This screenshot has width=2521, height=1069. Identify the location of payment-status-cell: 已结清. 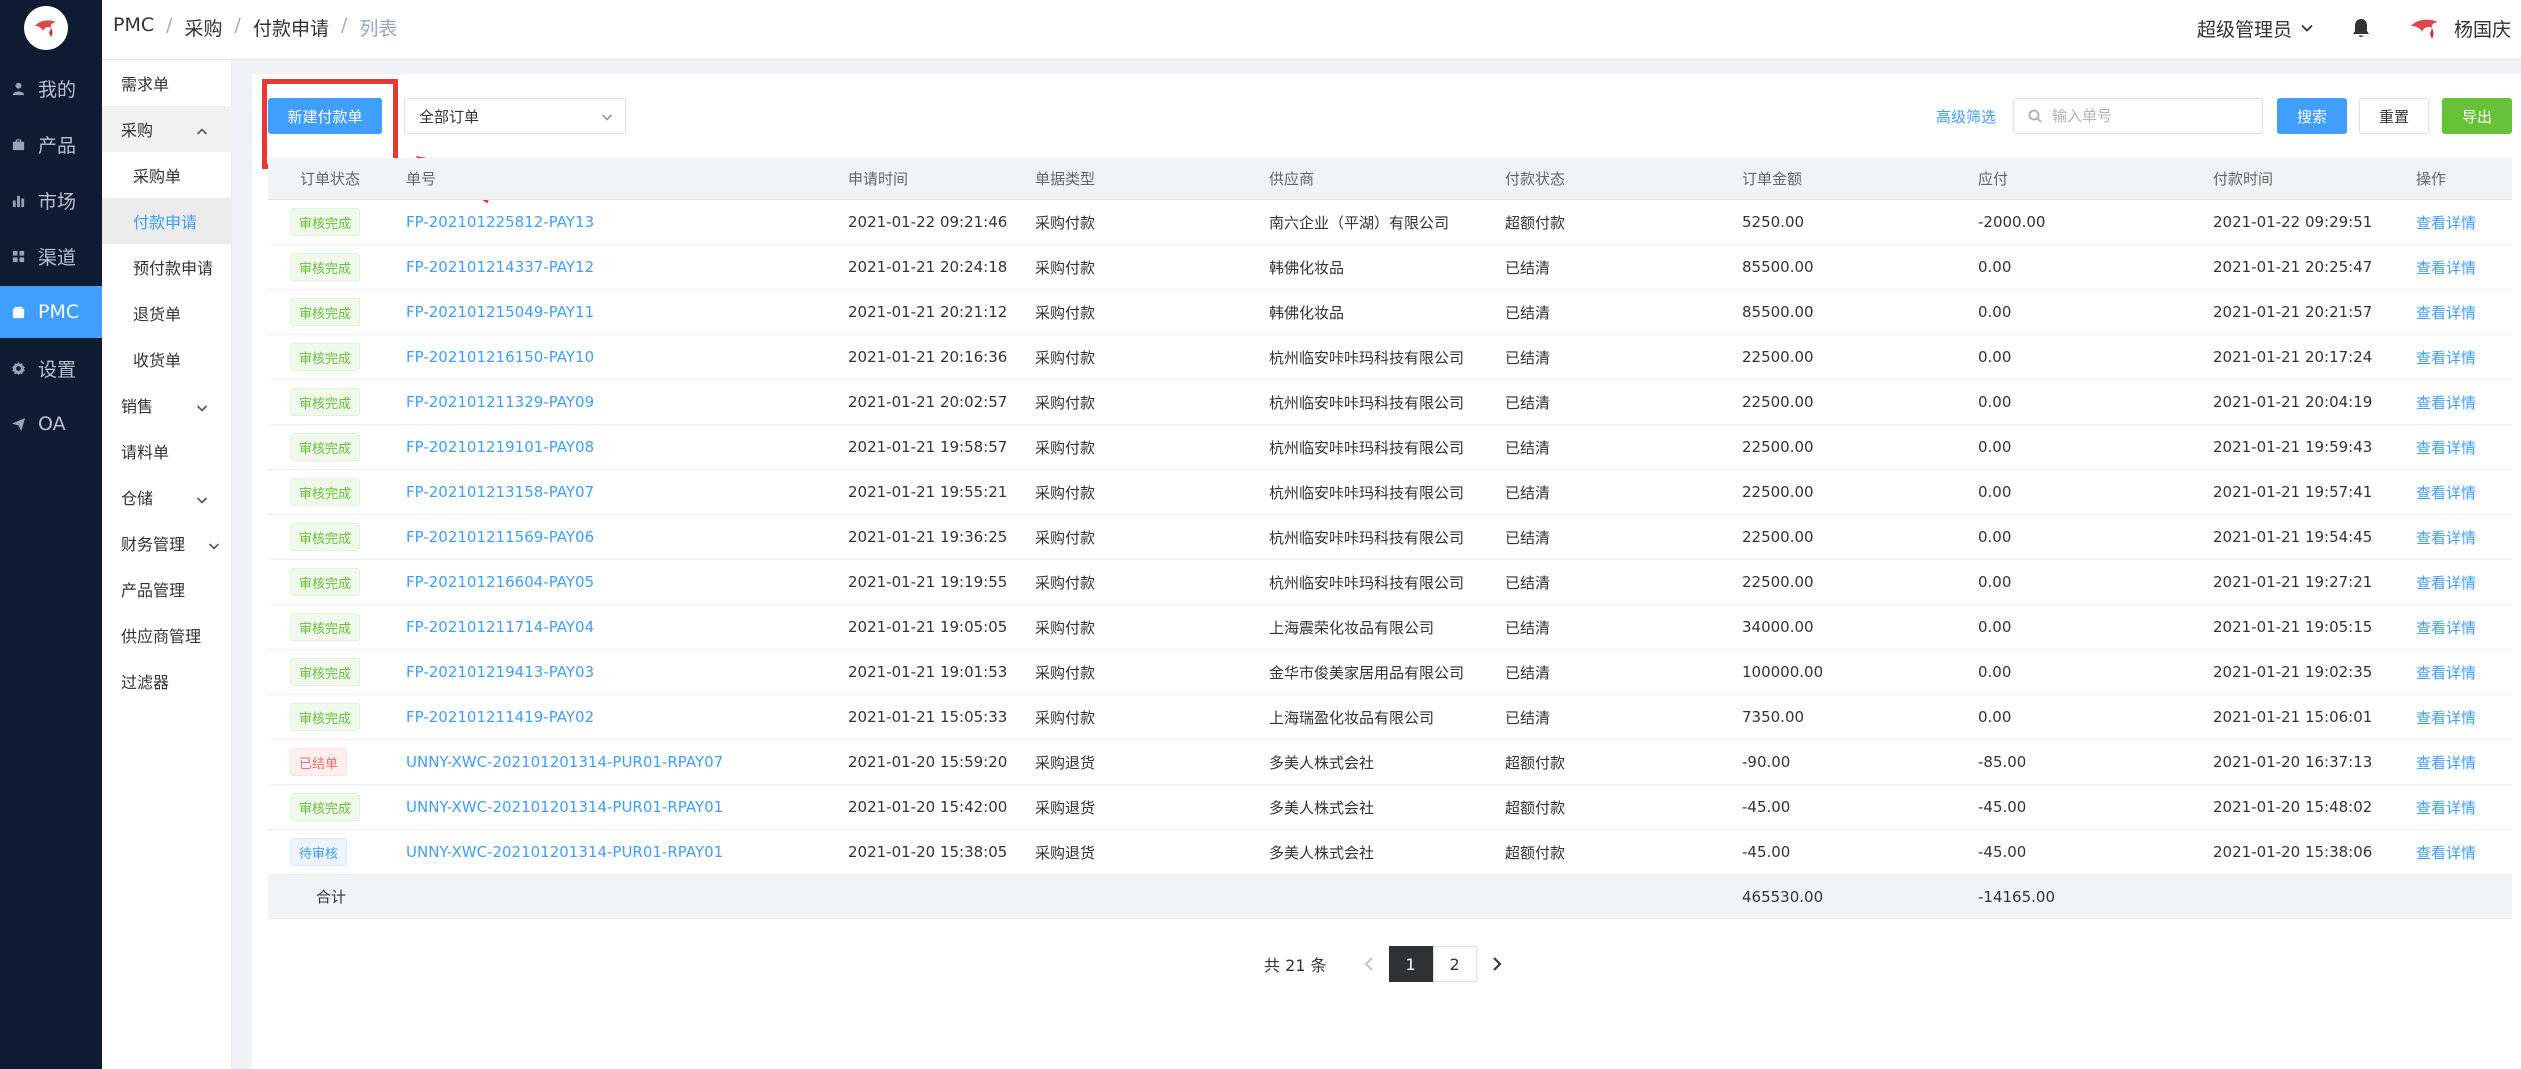
(1527, 582).